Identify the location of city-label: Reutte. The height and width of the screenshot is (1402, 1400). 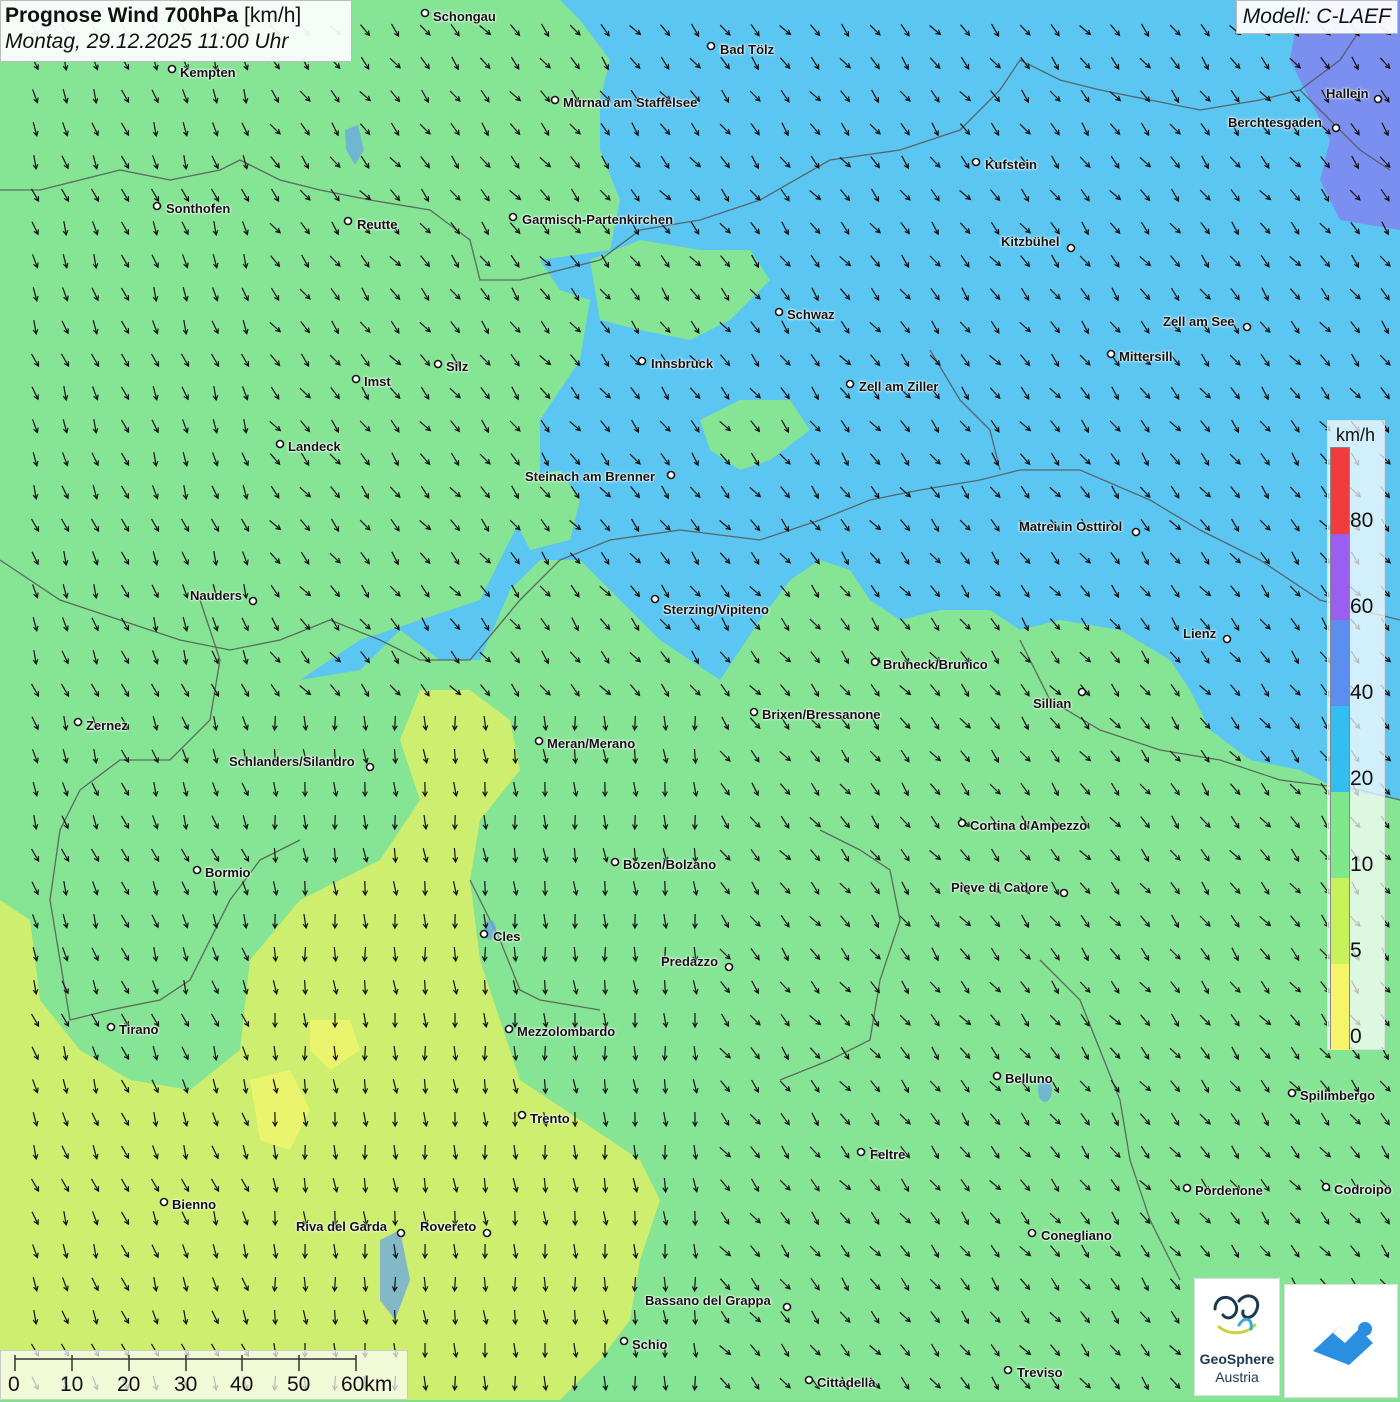
(377, 224).